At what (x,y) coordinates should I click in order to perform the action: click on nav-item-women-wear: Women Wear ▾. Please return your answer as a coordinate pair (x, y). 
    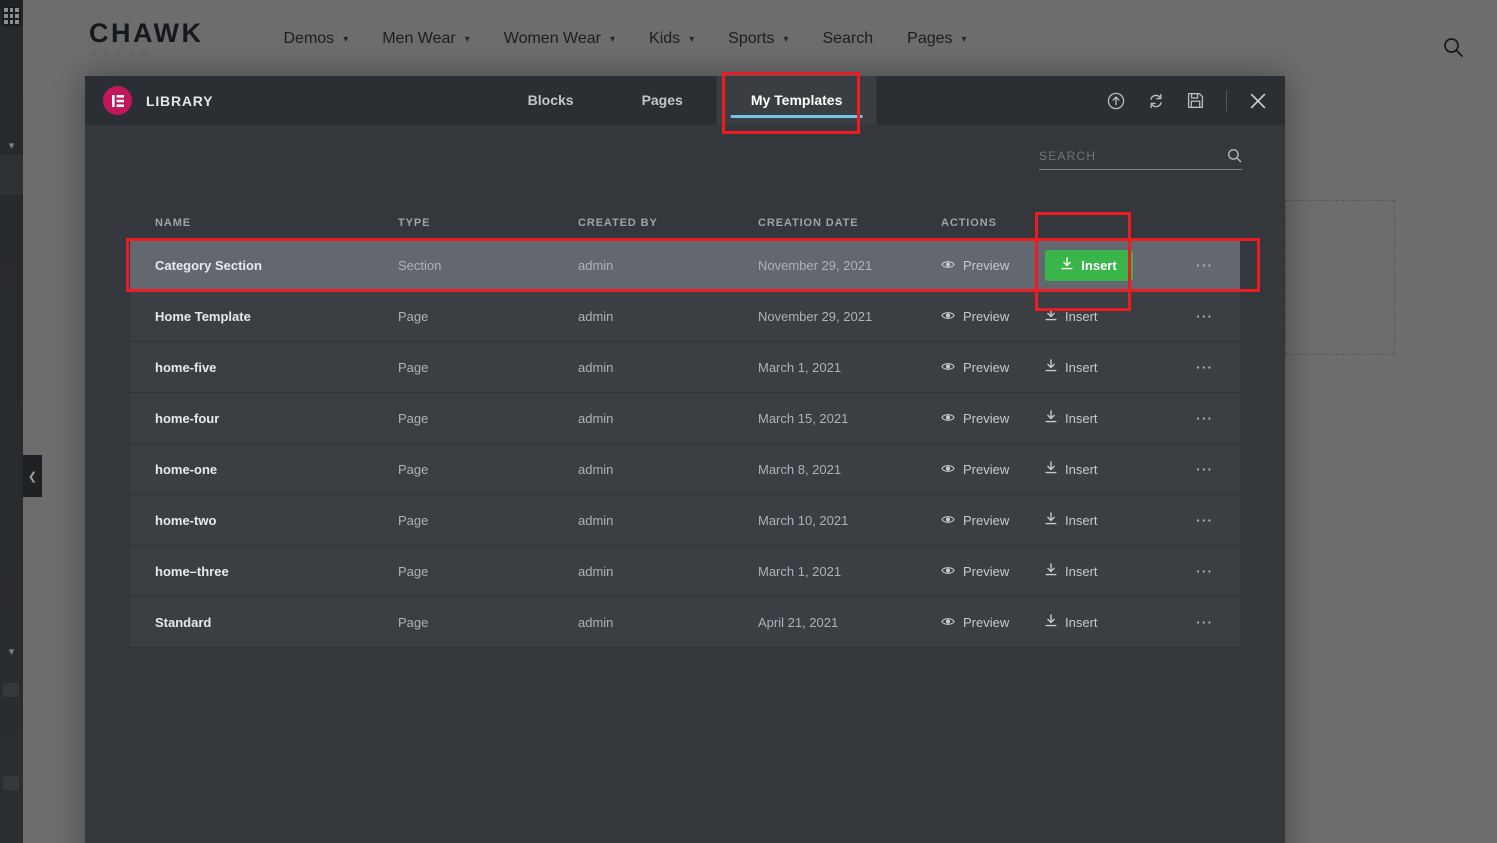
    Looking at the image, I should click on (559, 39).